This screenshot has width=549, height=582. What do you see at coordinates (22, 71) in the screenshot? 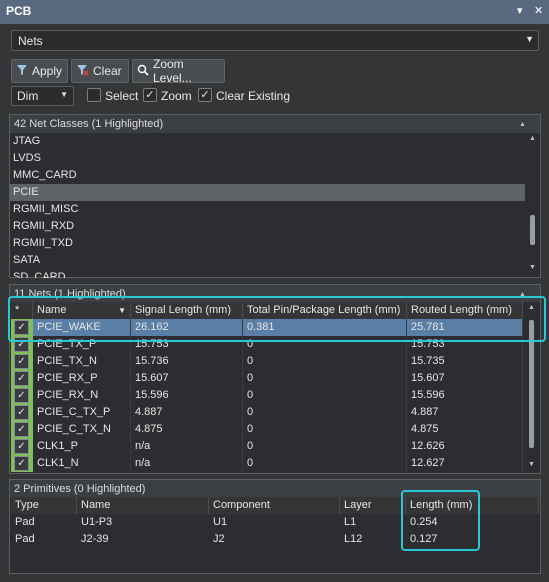
I see `funnel-icon` at bounding box center [22, 71].